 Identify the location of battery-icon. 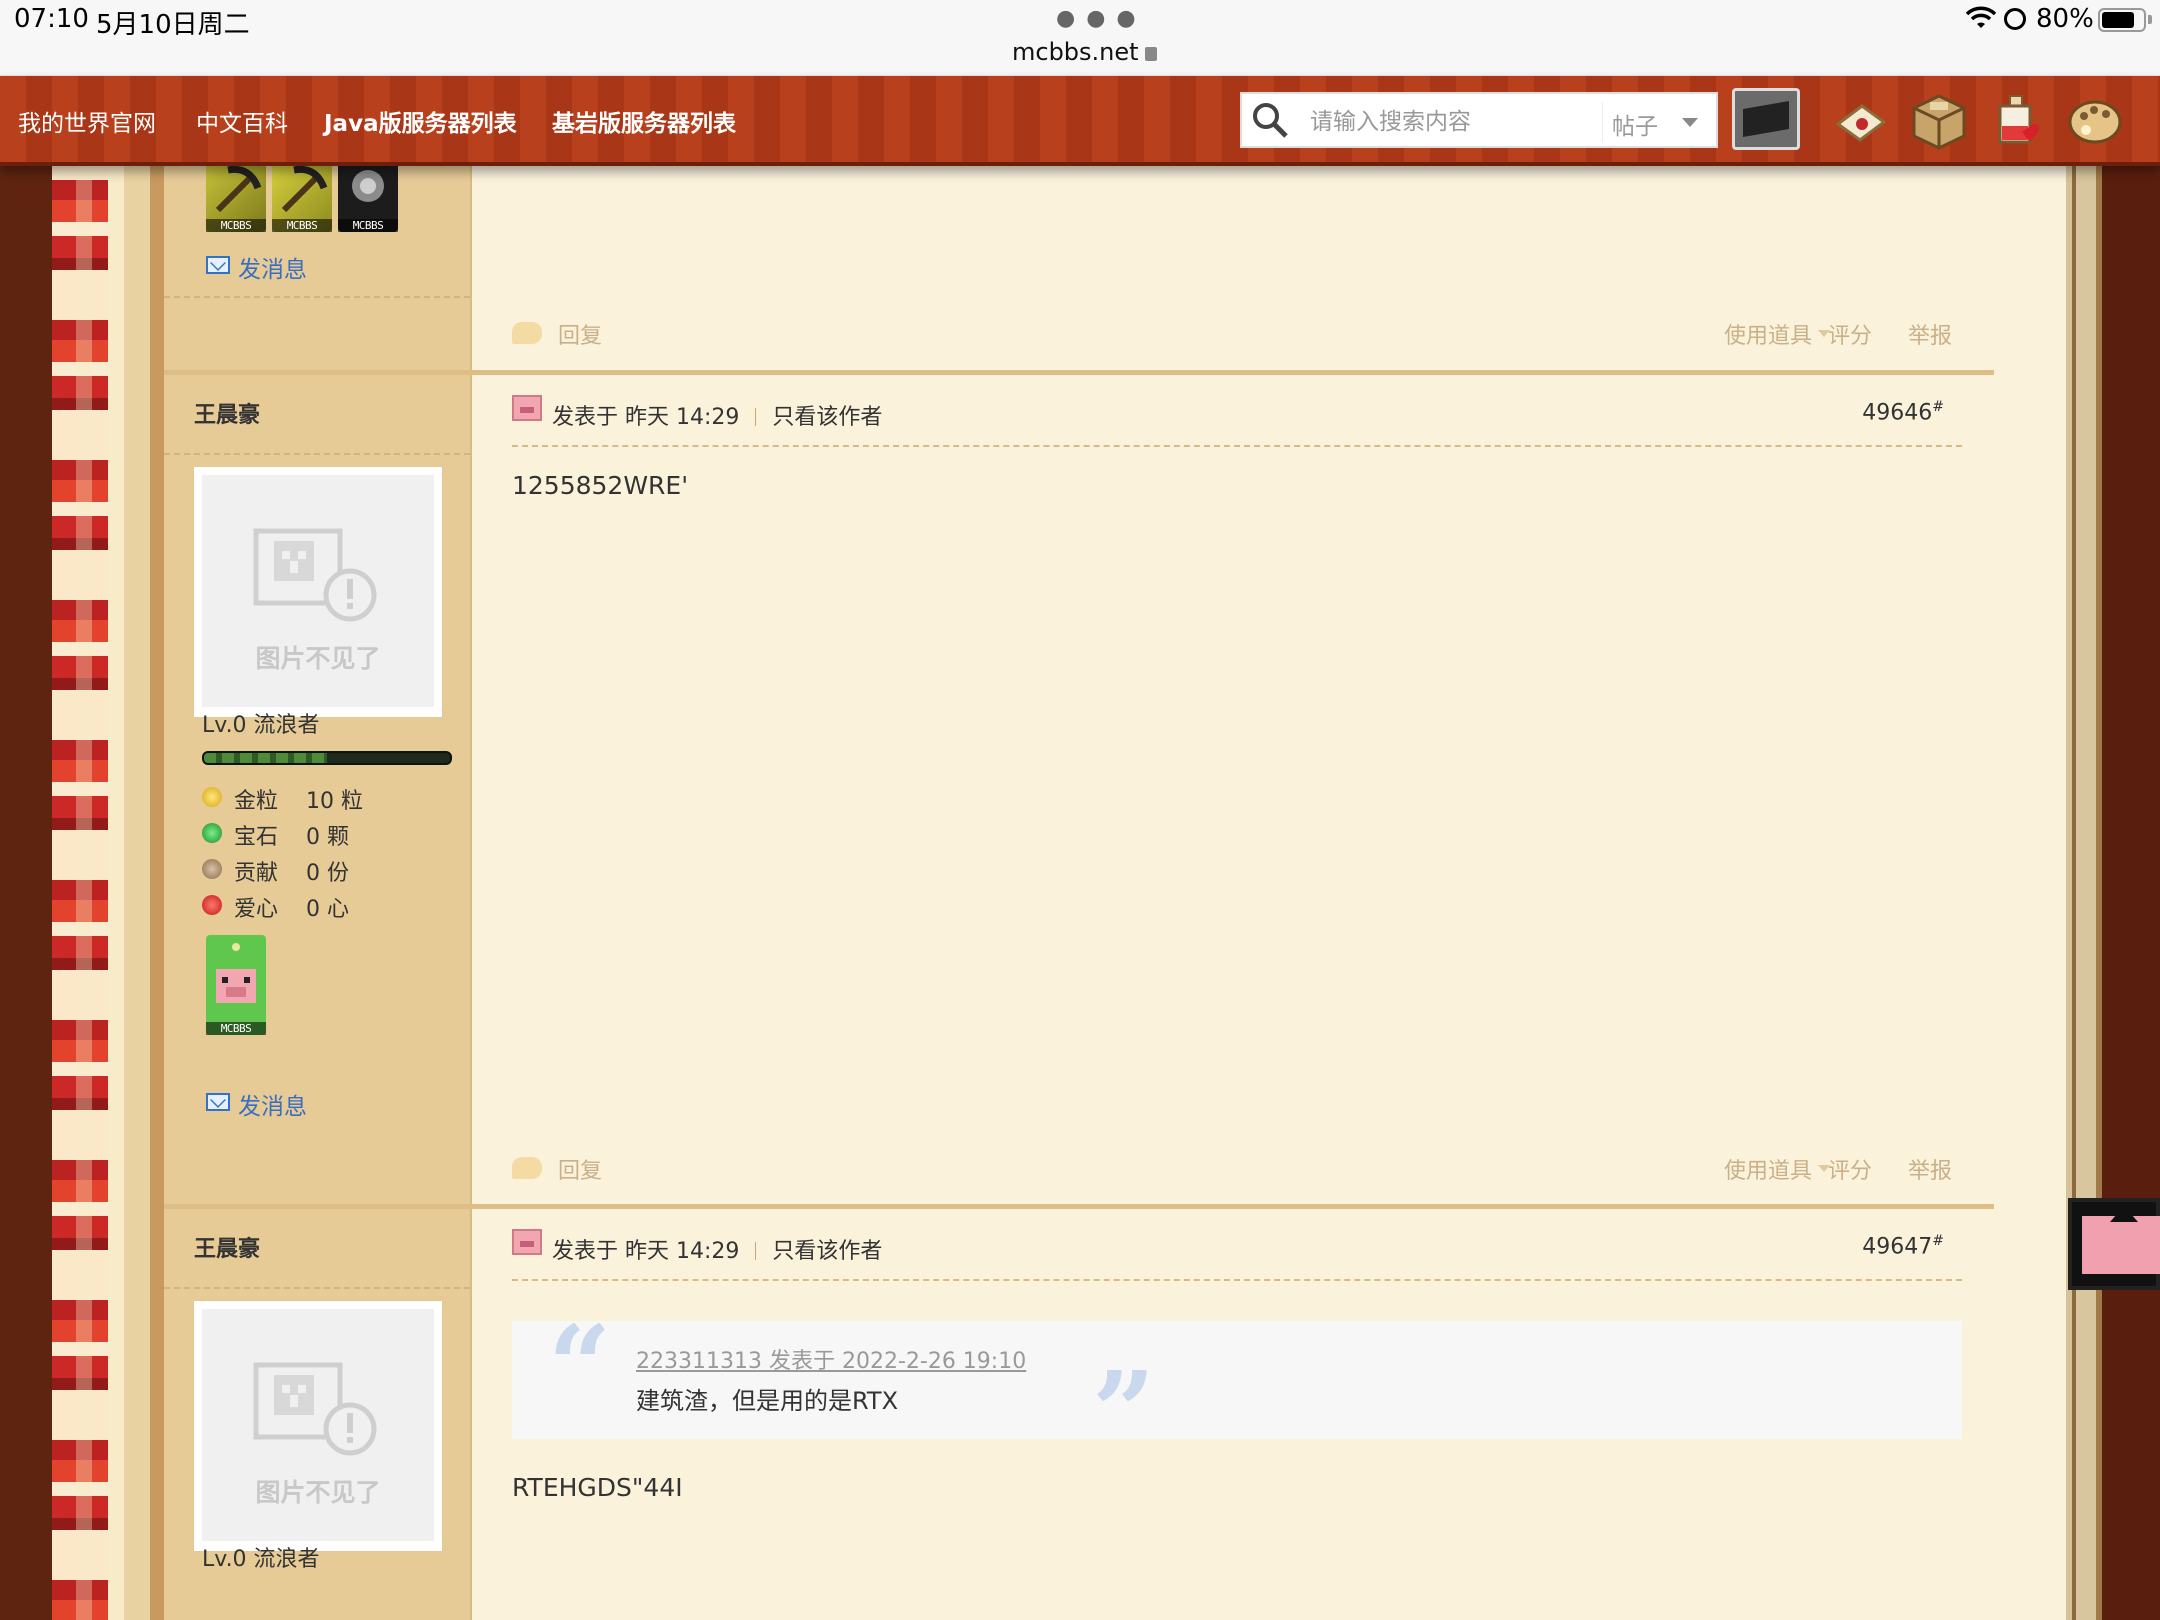
(2122, 20).